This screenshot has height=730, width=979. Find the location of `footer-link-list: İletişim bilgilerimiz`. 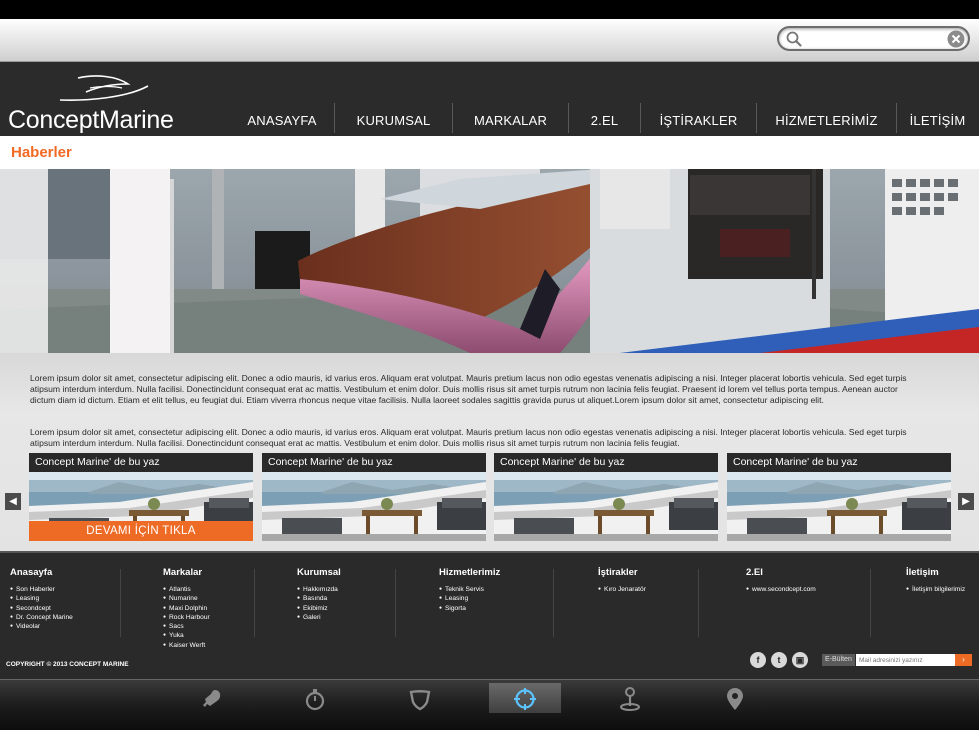

footer-link-list: İletişim bilgilerimiz is located at coordinates (935, 589).